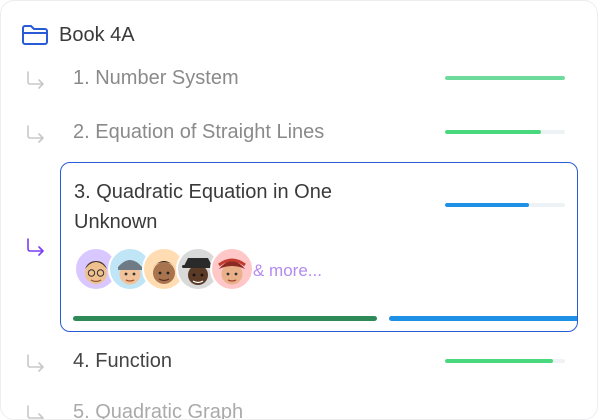 Image resolution: width=600 pixels, height=420 pixels. Describe the element at coordinates (97, 34) in the screenshot. I see `book-title: Book 4A` at that location.